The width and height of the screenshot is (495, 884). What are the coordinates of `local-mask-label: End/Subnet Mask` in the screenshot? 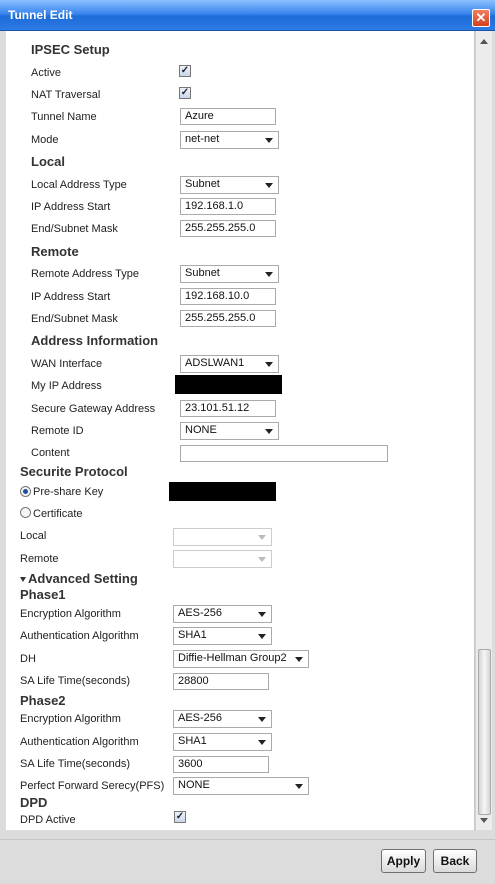 It's located at (74, 229).